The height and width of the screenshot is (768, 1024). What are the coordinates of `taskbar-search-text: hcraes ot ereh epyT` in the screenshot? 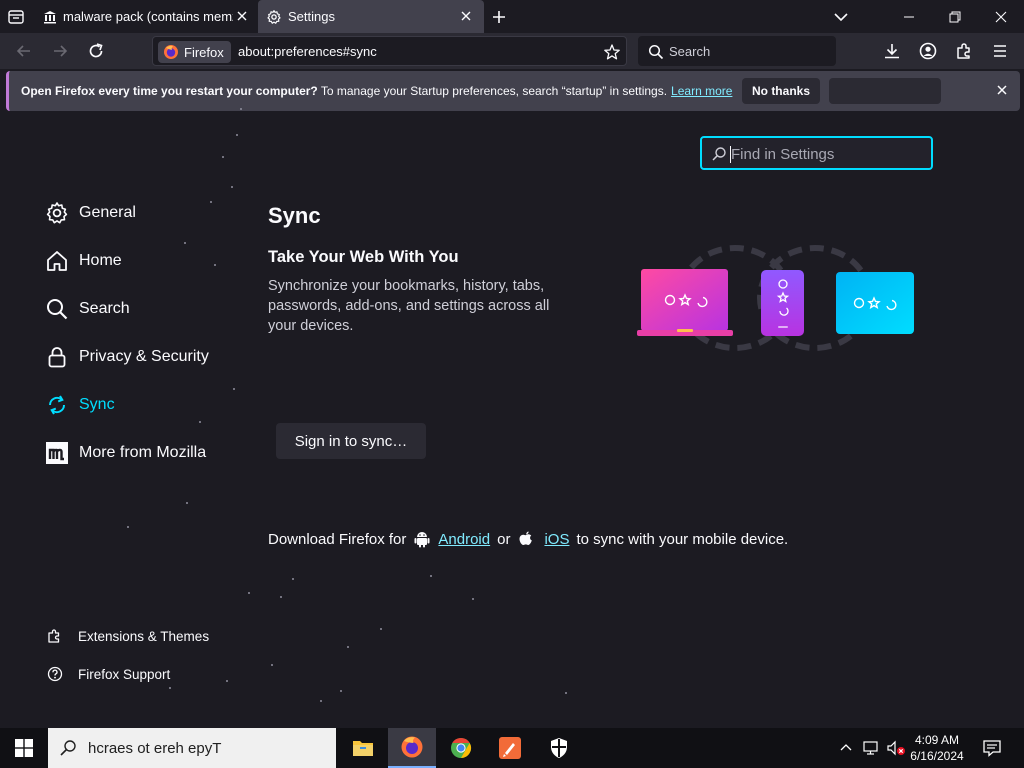 It's located at (155, 748).